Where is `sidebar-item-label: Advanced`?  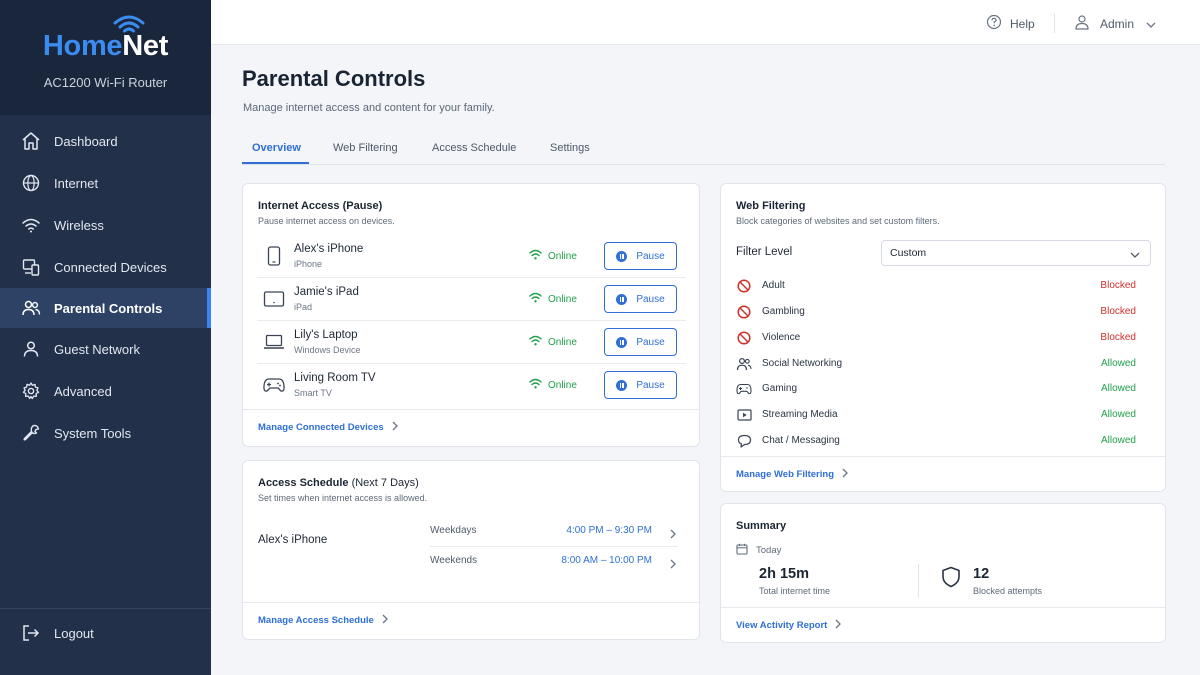 sidebar-item-label: Advanced is located at coordinates (83, 391).